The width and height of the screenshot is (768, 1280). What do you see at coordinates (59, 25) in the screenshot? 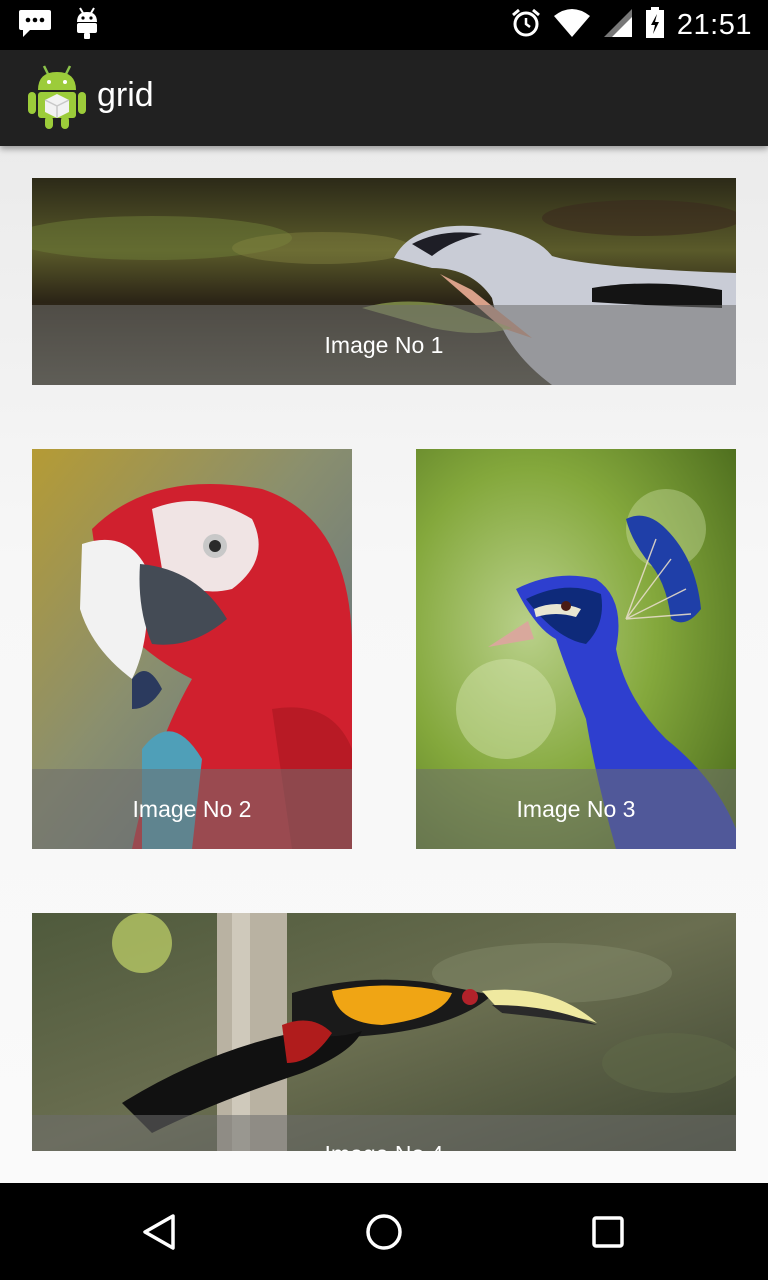
I see `notification-icons` at bounding box center [59, 25].